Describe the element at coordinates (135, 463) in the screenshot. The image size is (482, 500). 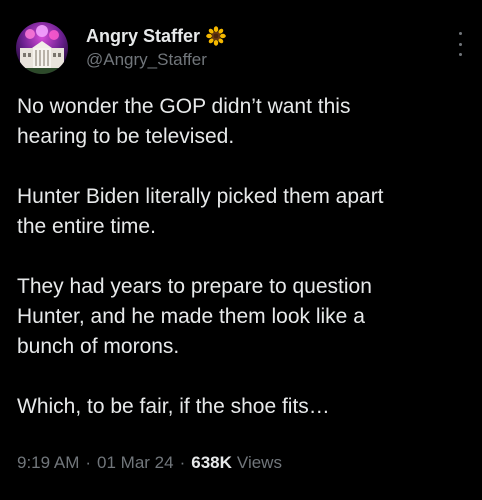
I see `tweet-date: 01 Mar 24` at that location.